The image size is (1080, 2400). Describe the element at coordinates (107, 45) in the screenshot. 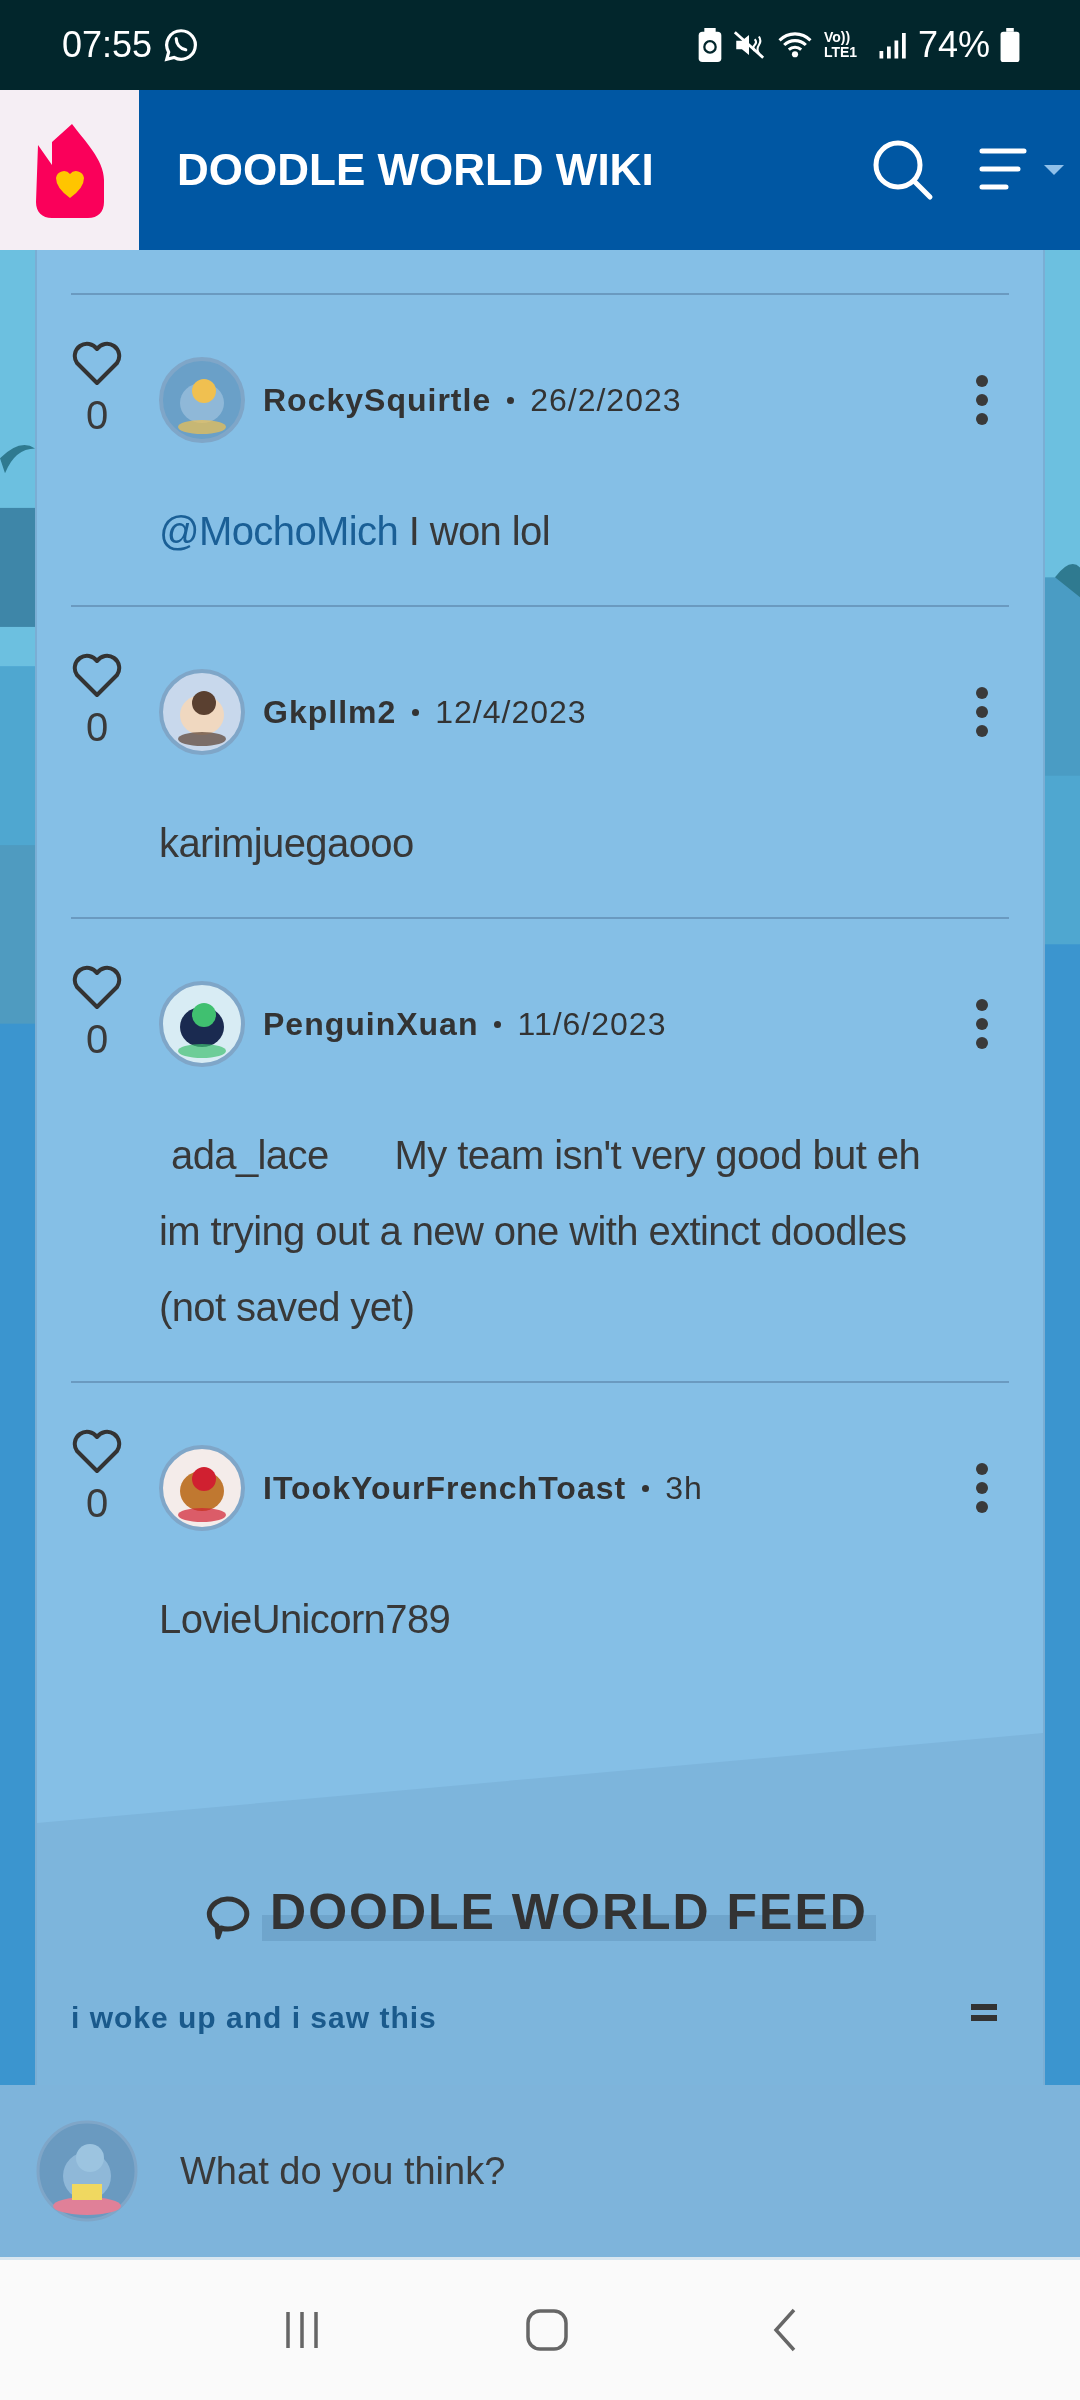

I see `clock: 07:55` at that location.